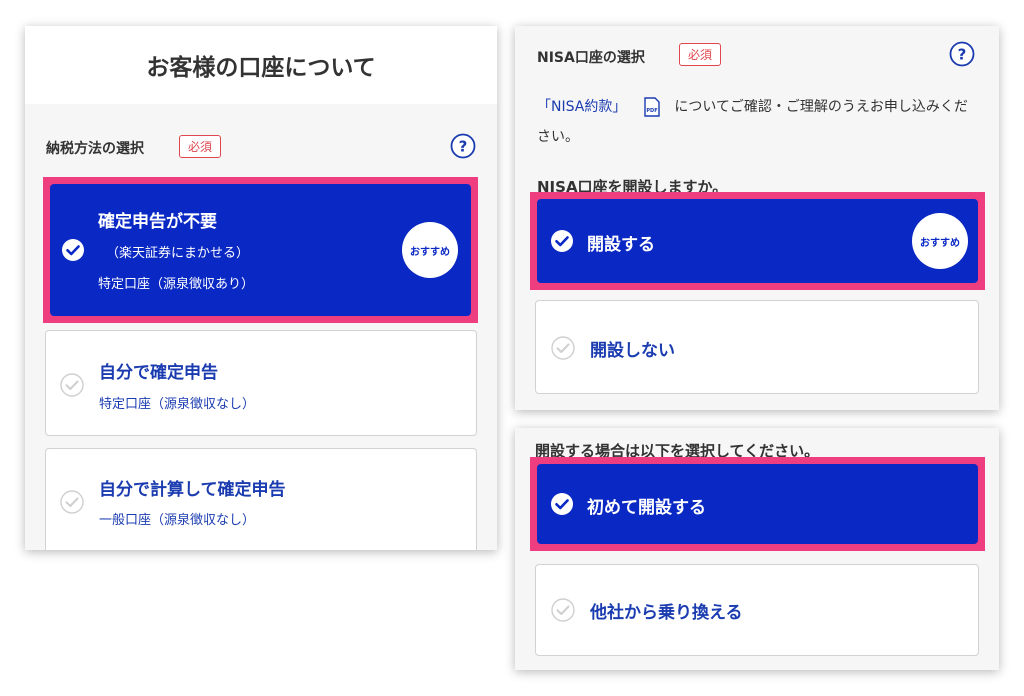 Image resolution: width=1024 pixels, height=696 pixels. What do you see at coordinates (666, 613) in the screenshot?
I see `option-title: 他社から乗り換える` at bounding box center [666, 613].